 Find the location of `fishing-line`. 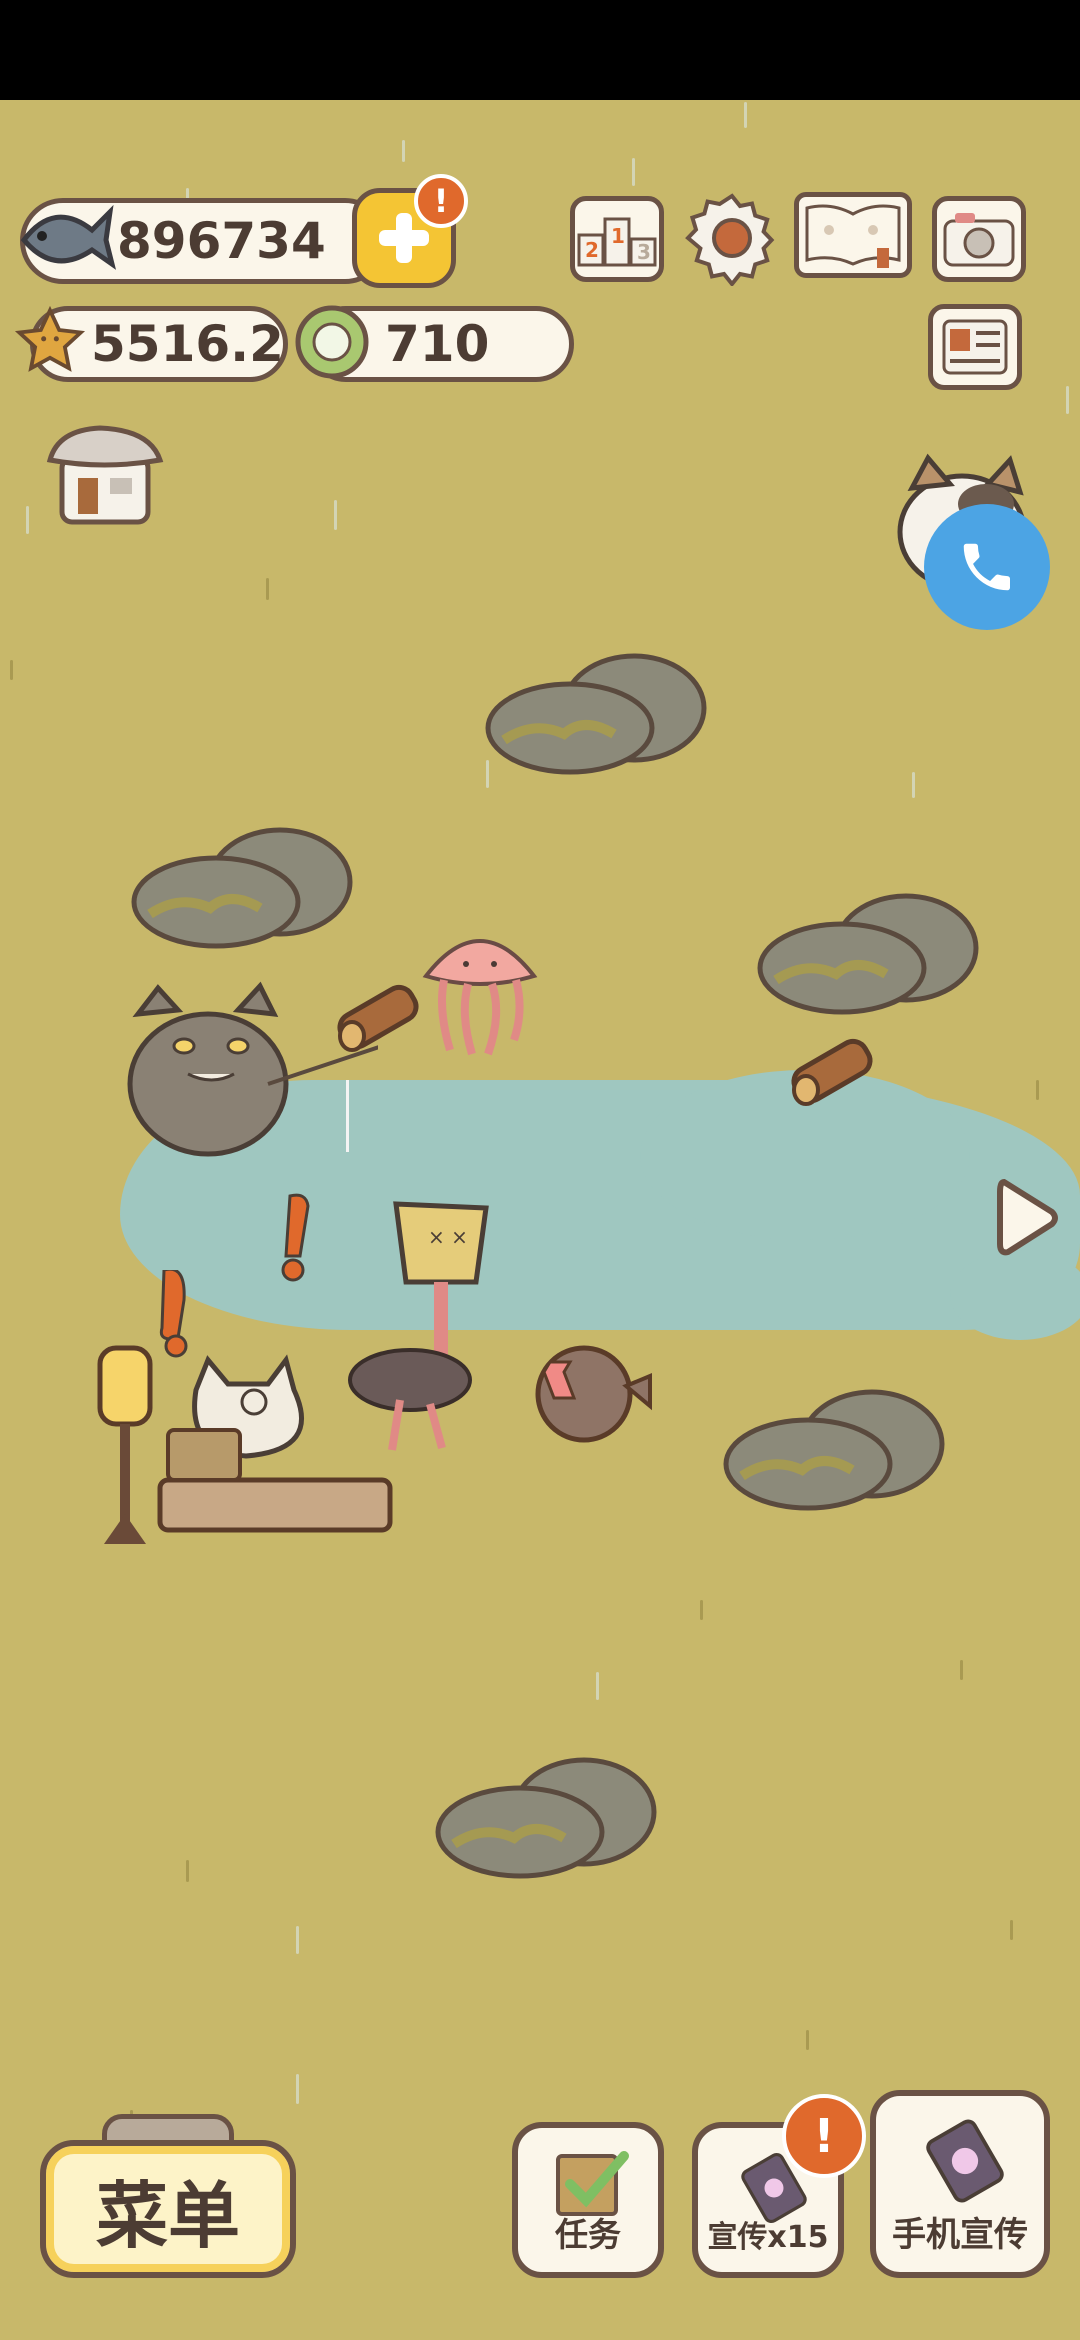

fishing-line is located at coordinates (347, 1116).